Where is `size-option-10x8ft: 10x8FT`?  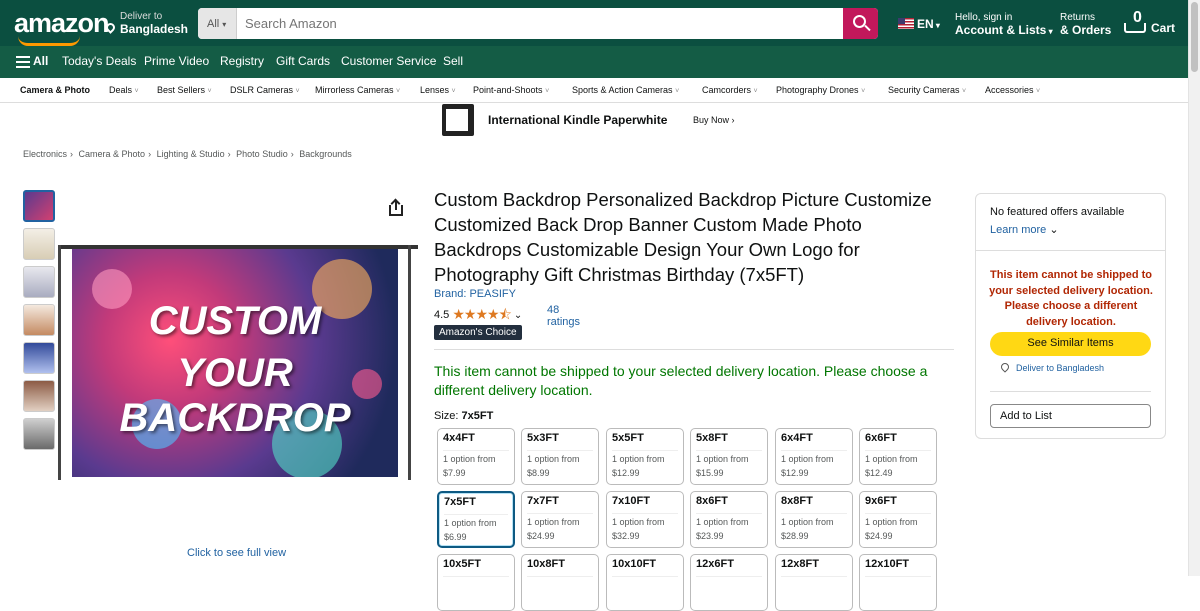
size-option-10x8ft: 10x8FT is located at coordinates (560, 582).